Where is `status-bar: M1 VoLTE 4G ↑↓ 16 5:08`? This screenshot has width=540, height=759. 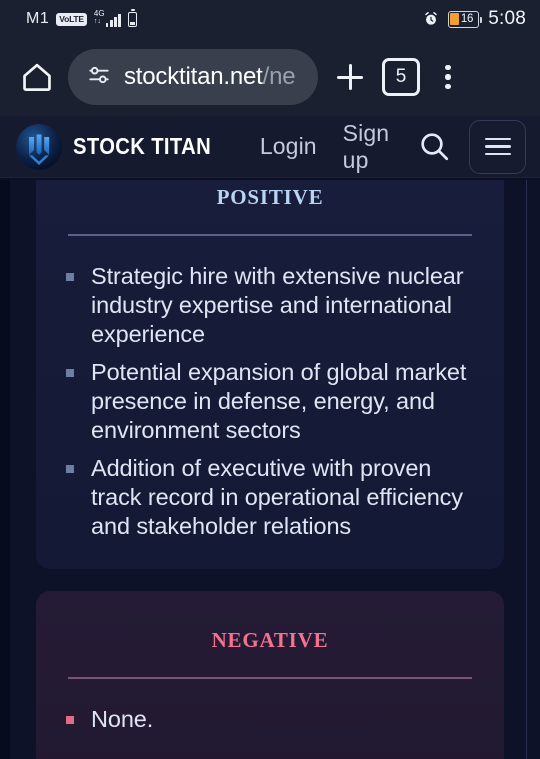
status-bar: M1 VoLTE 4G ↑↓ 16 5:08 is located at coordinates (270, 19).